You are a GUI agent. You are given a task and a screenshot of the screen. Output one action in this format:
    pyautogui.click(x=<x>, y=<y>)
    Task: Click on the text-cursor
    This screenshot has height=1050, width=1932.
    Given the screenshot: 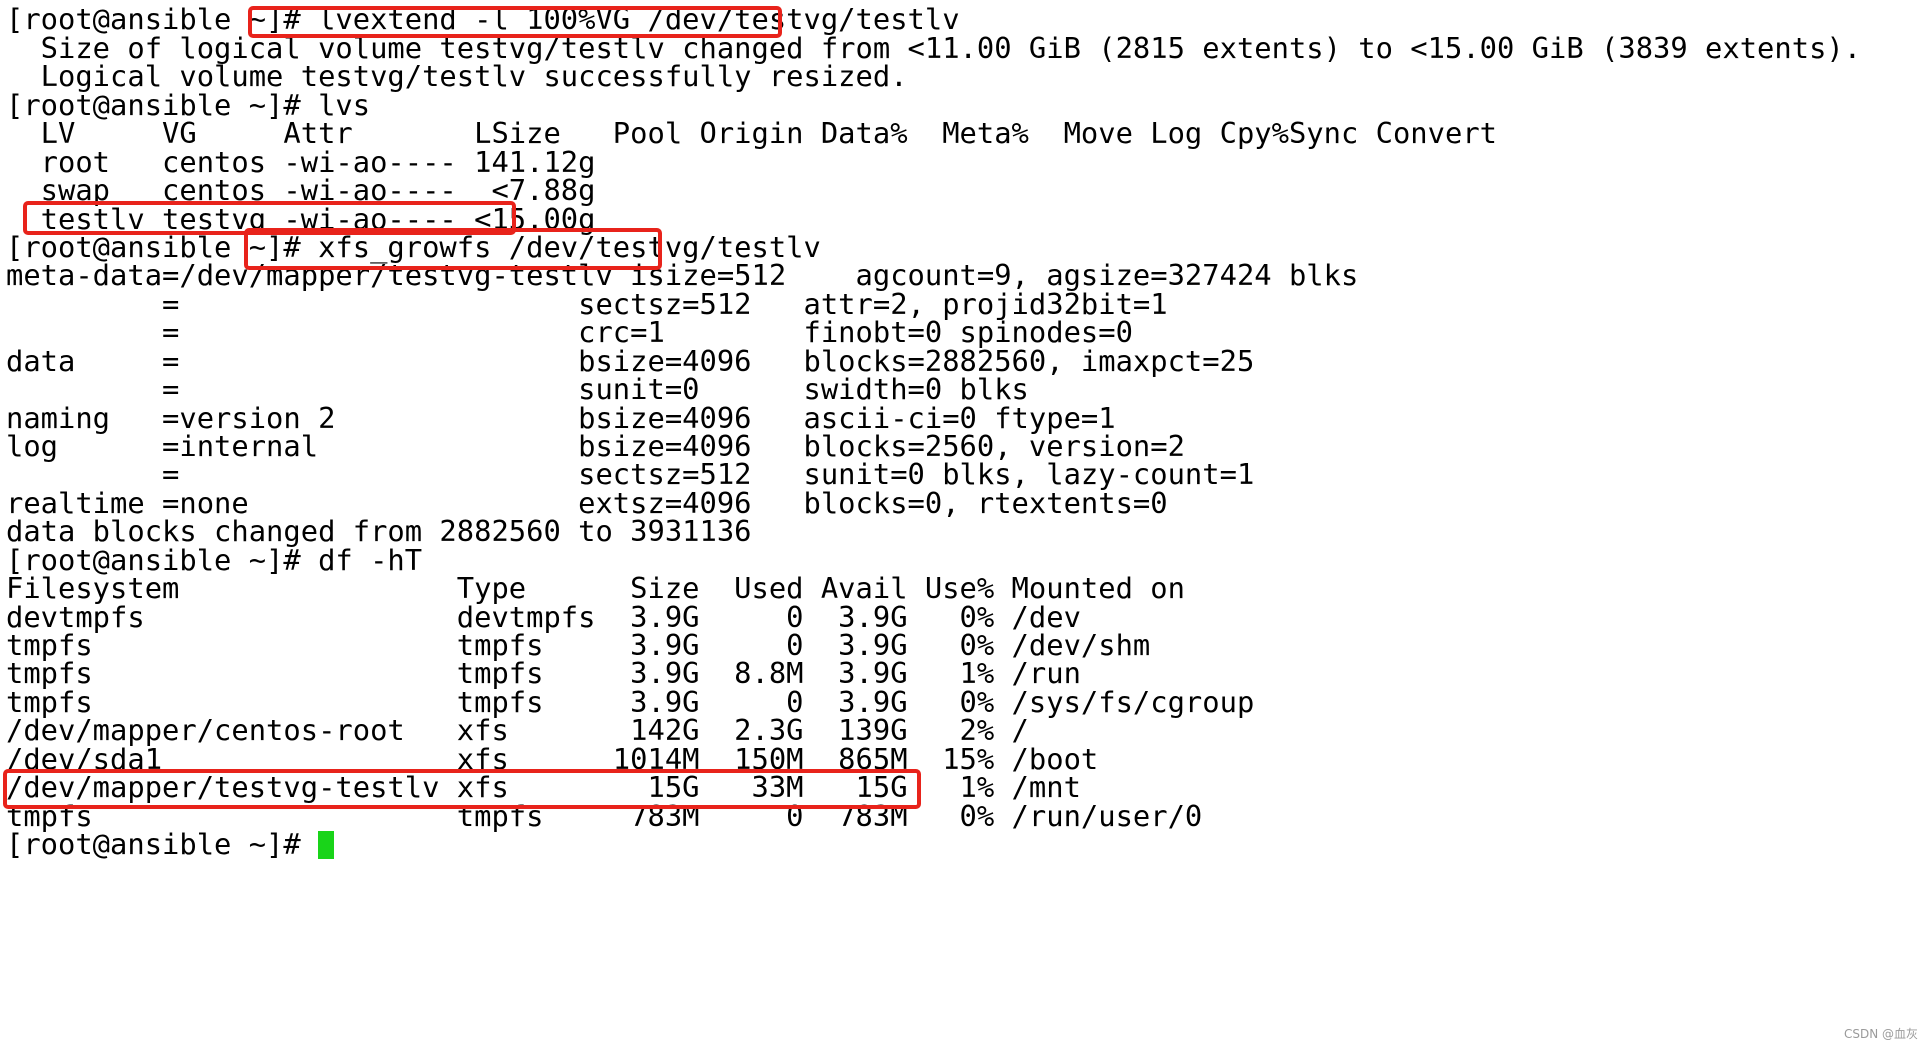 What is the action you would take?
    pyautogui.click(x=326, y=845)
    